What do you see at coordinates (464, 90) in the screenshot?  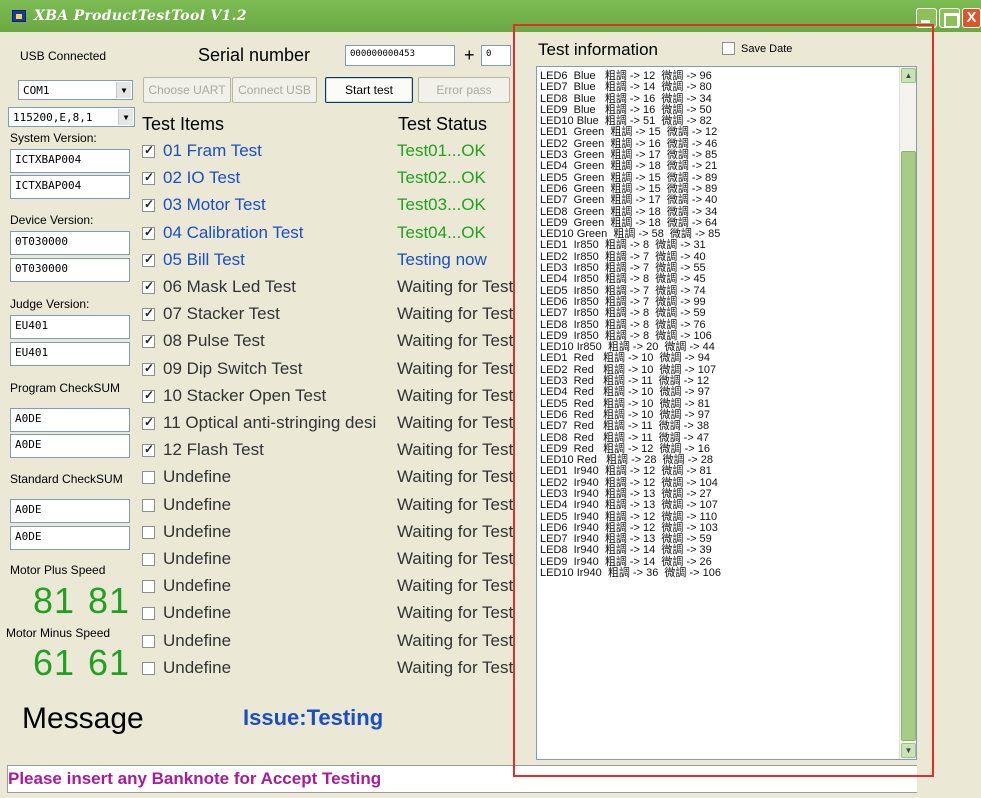 I see `error-pass-button: Error pass` at bounding box center [464, 90].